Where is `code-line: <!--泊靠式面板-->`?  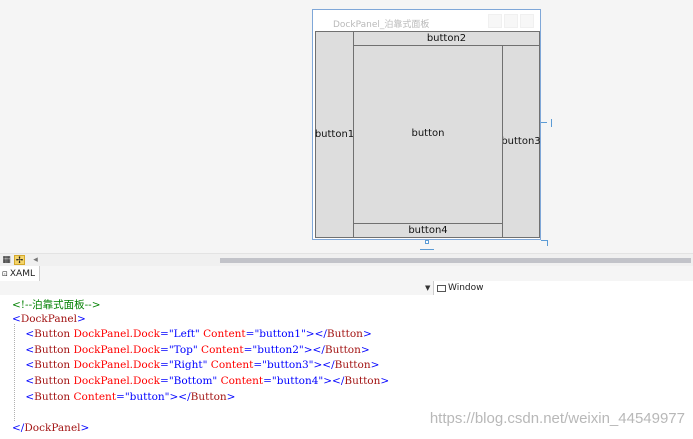 code-line: <!--泊靠式面板--> is located at coordinates (56, 304).